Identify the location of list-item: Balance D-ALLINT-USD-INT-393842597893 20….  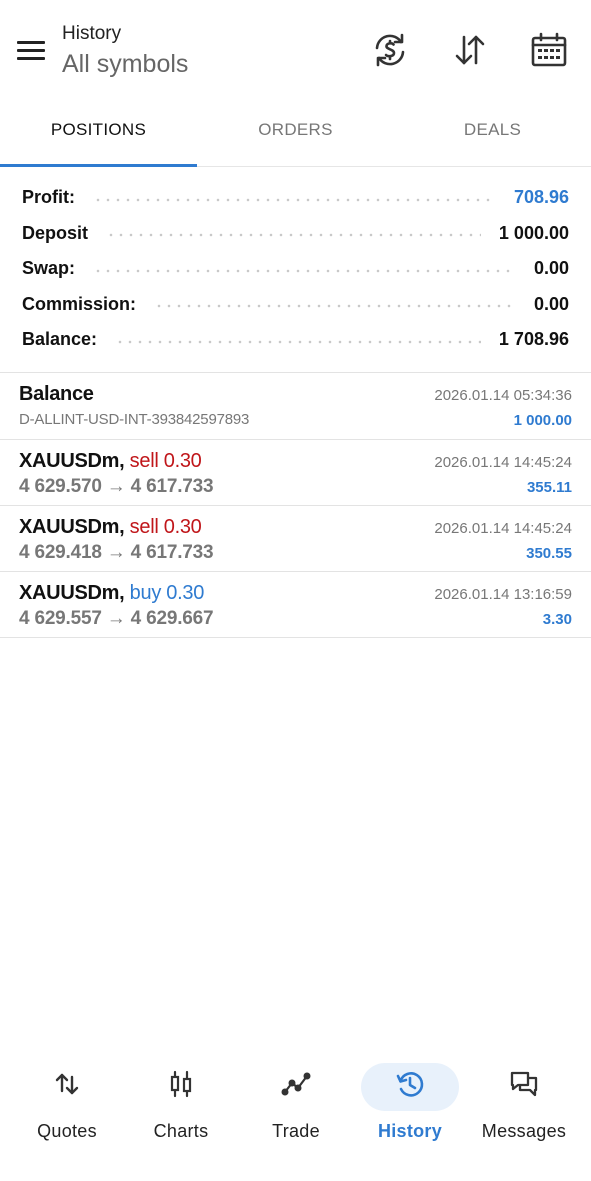
(295, 406).